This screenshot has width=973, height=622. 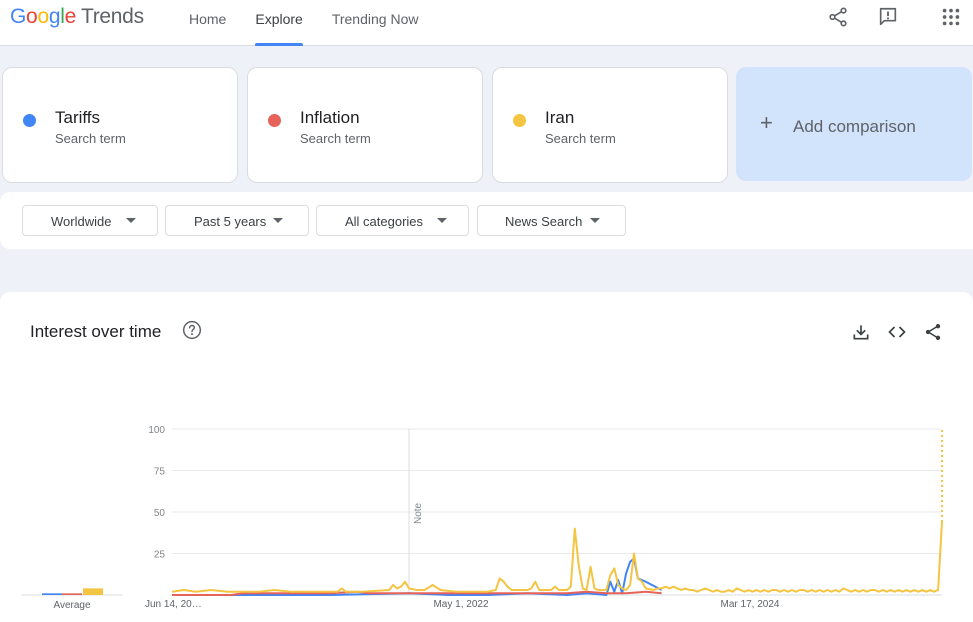 I want to click on y-tick-label: 100, so click(x=156, y=430).